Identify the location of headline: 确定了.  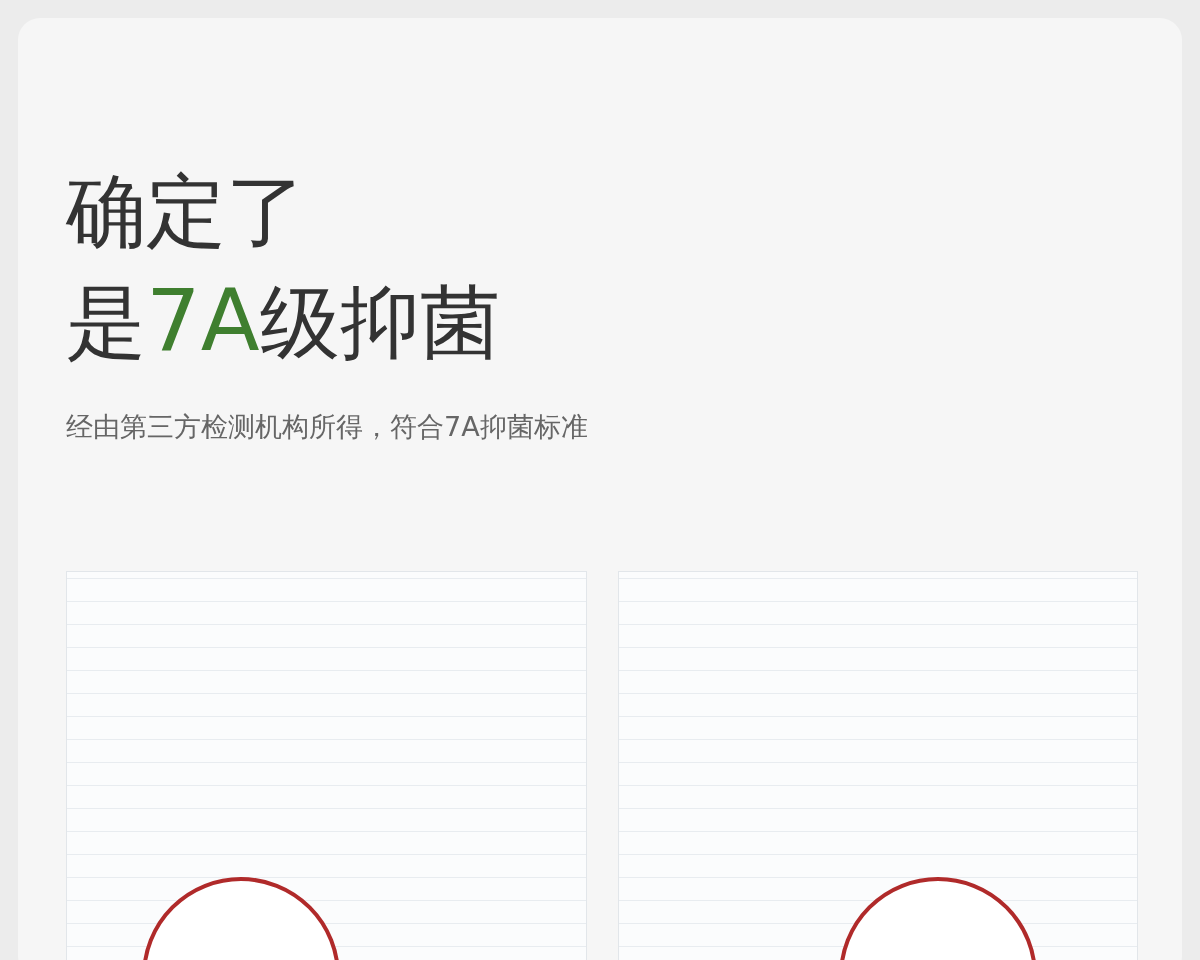
(186, 212).